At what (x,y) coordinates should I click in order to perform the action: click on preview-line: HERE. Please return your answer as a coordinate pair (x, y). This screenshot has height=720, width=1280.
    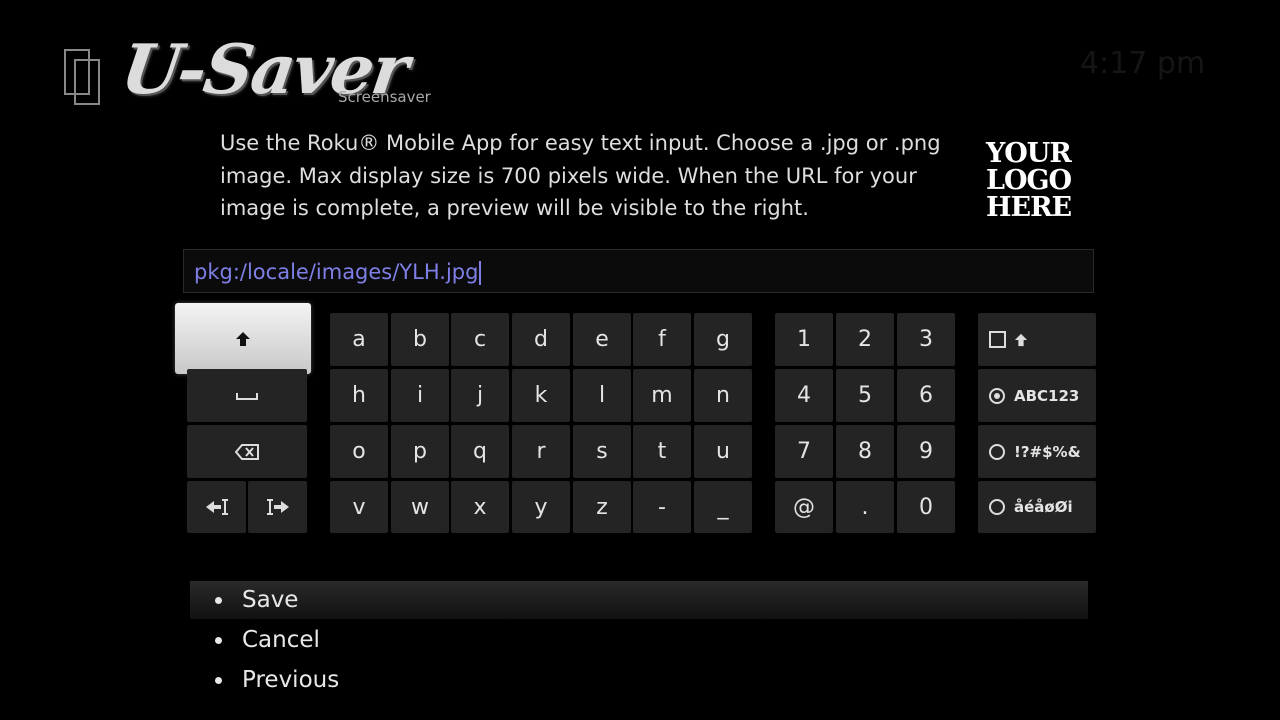
    Looking at the image, I should click on (1029, 207).